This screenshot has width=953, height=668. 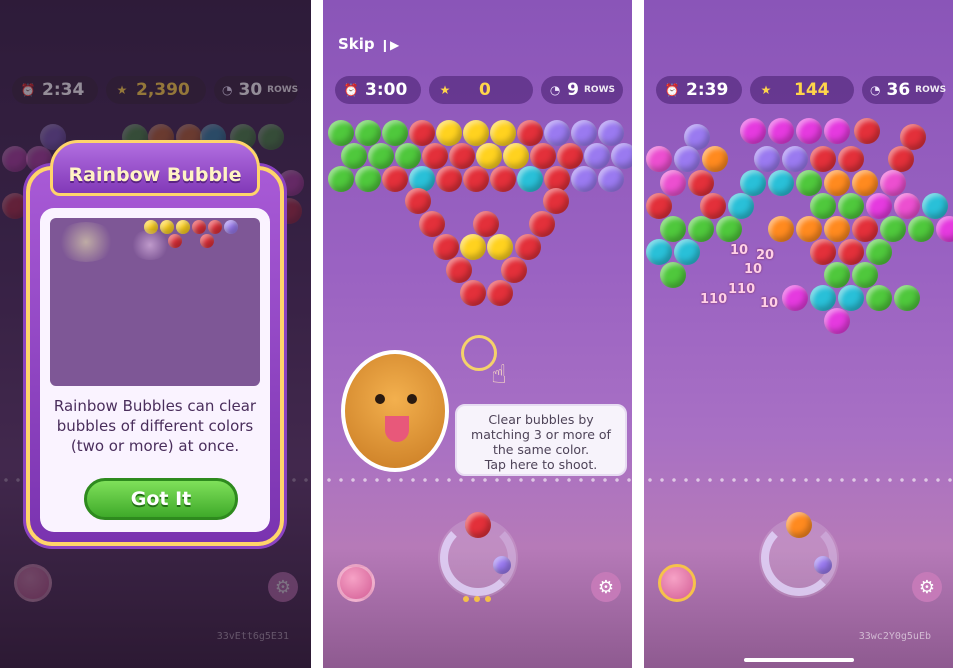 I want to click on tooltip-line: the same color., so click(x=541, y=449).